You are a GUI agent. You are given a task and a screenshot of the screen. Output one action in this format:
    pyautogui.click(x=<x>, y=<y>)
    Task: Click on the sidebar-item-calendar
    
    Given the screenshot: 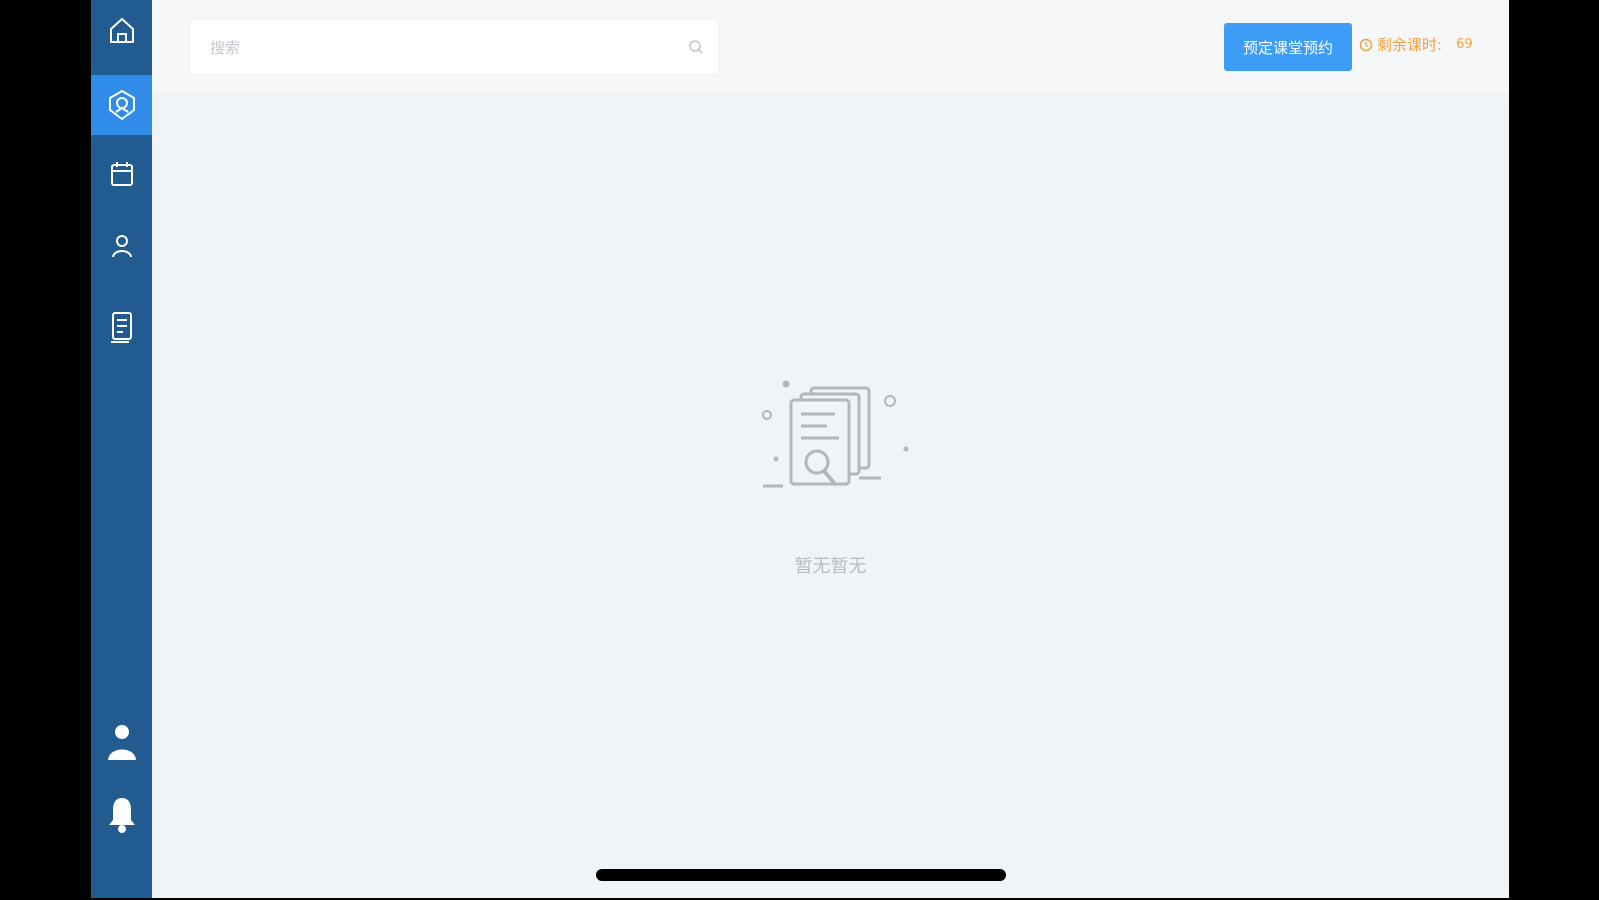 What is the action you would take?
    pyautogui.click(x=121, y=174)
    